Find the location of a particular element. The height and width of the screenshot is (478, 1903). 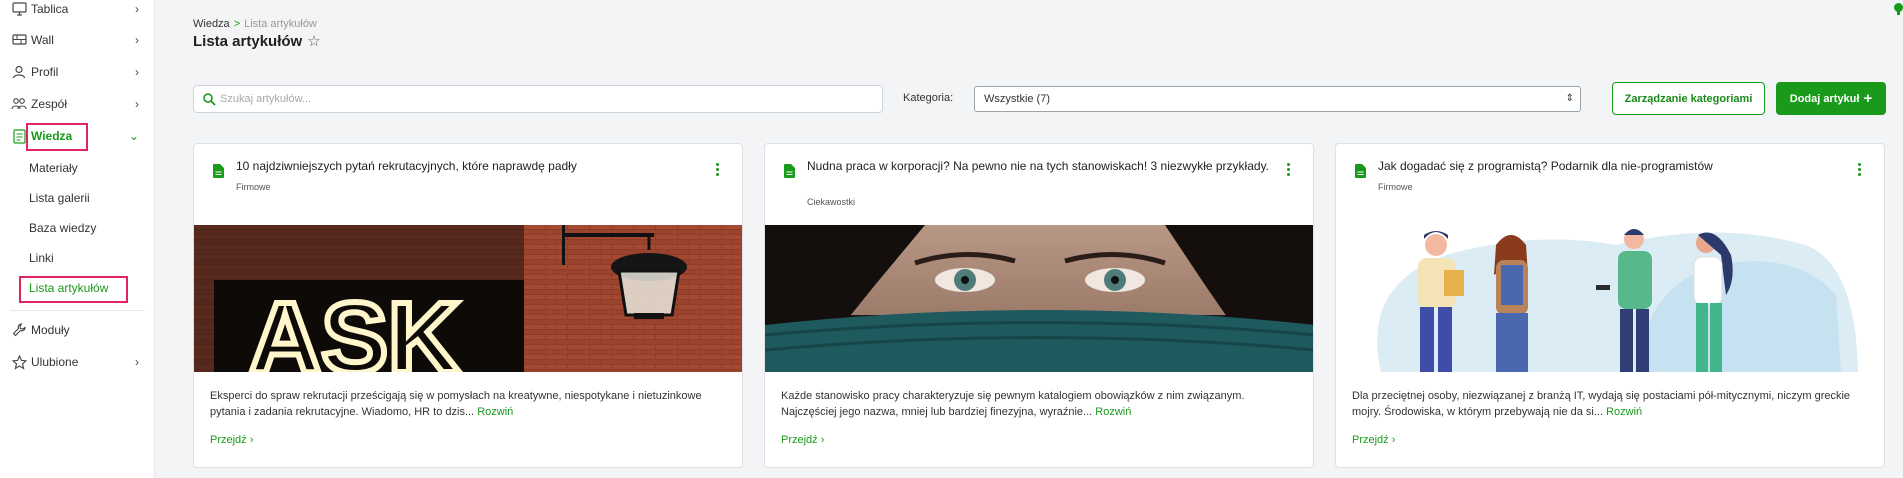

add-article-label: Dodaj artykuł is located at coordinates (1824, 98).